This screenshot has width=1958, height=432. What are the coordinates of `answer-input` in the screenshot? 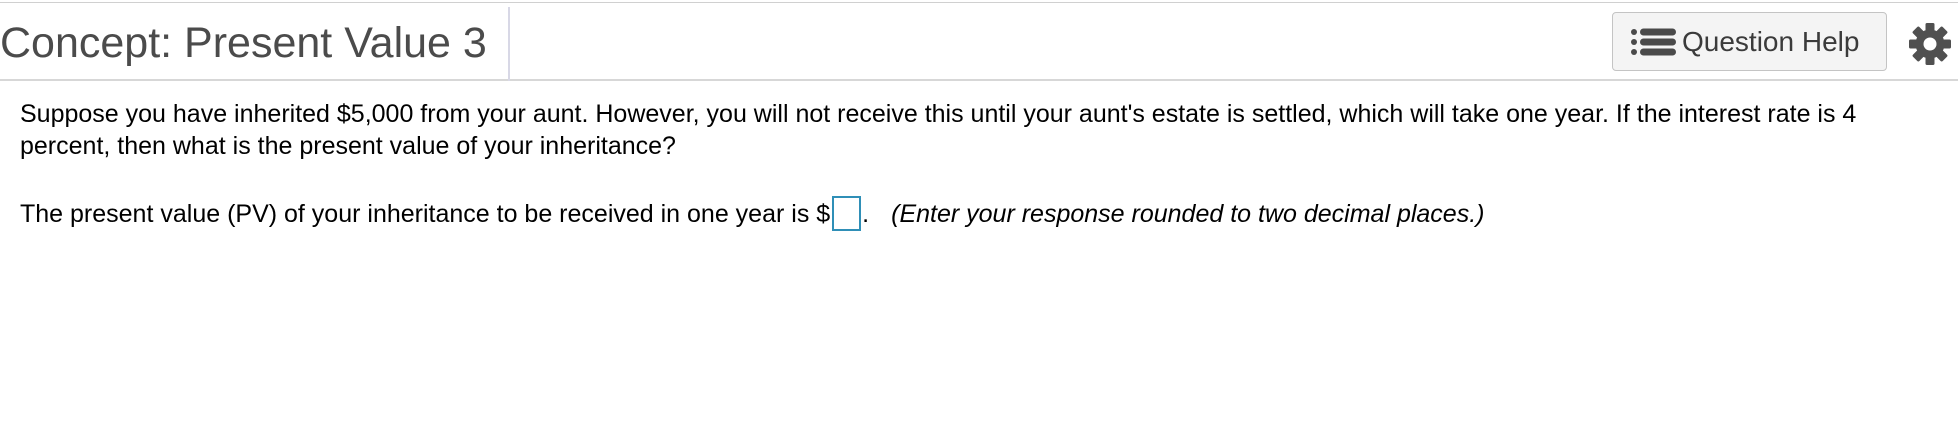 It's located at (847, 213).